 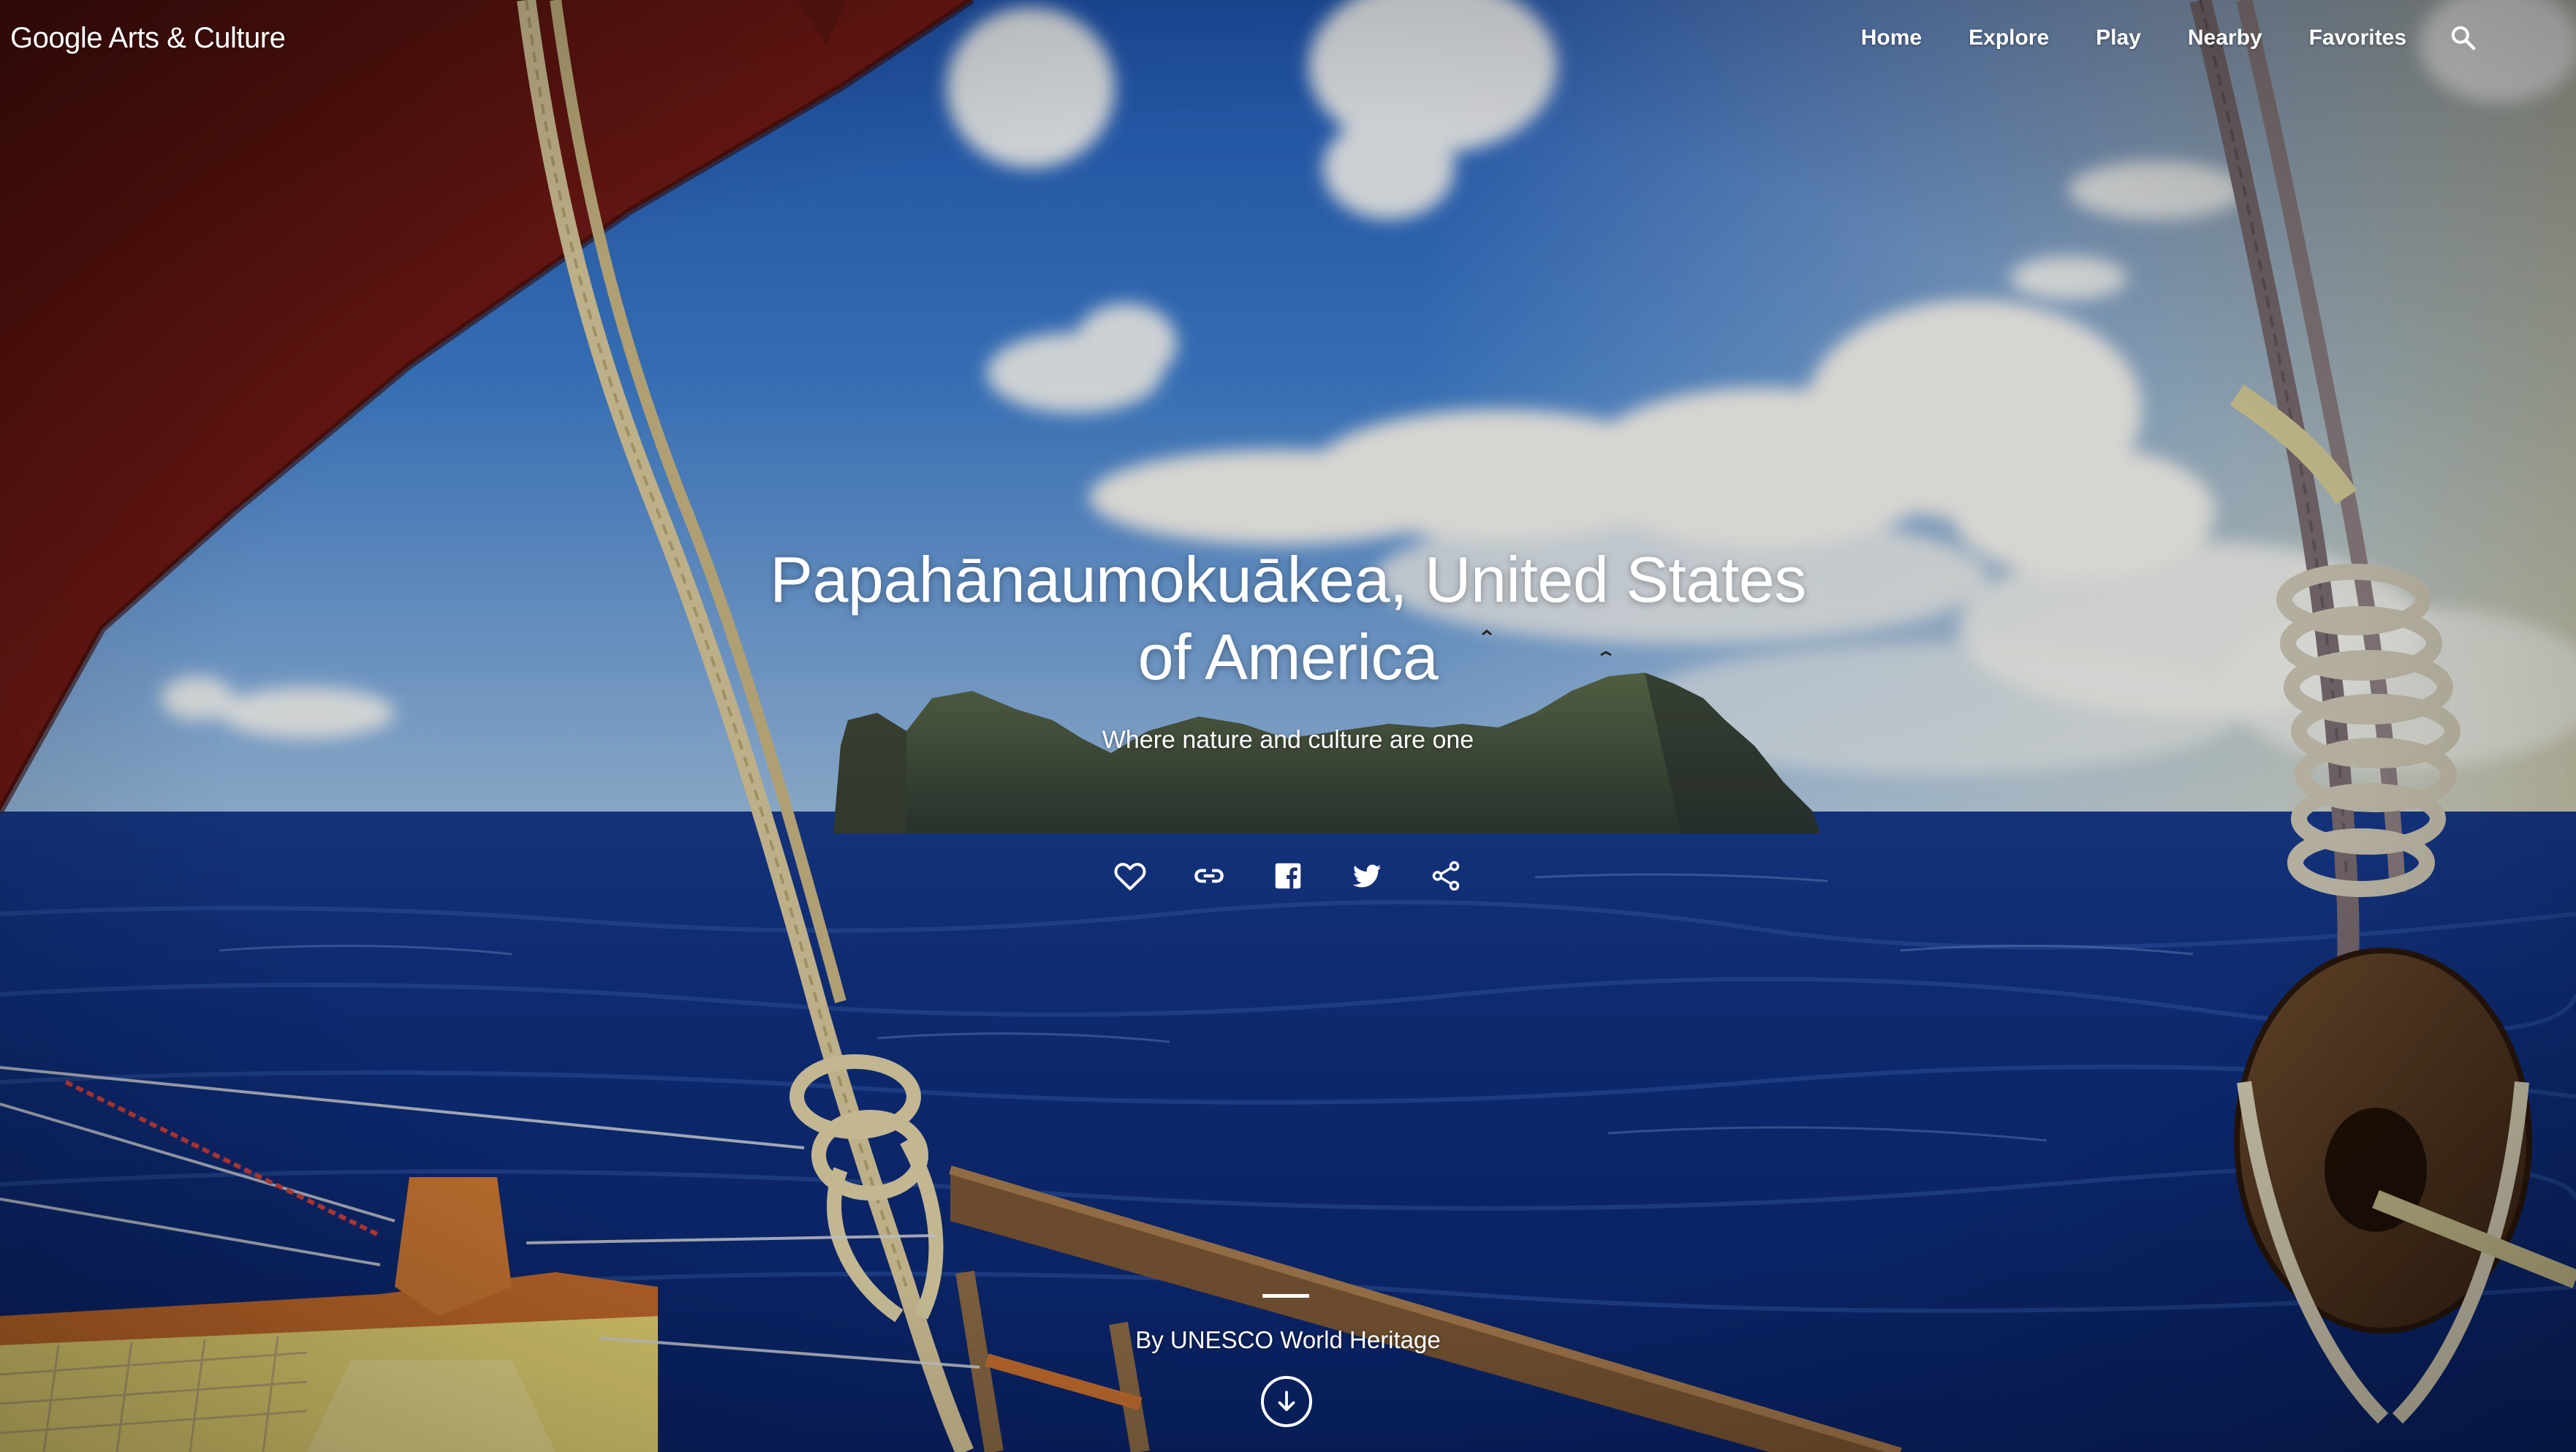 What do you see at coordinates (56, 38) in the screenshot?
I see `brand-google: Google` at bounding box center [56, 38].